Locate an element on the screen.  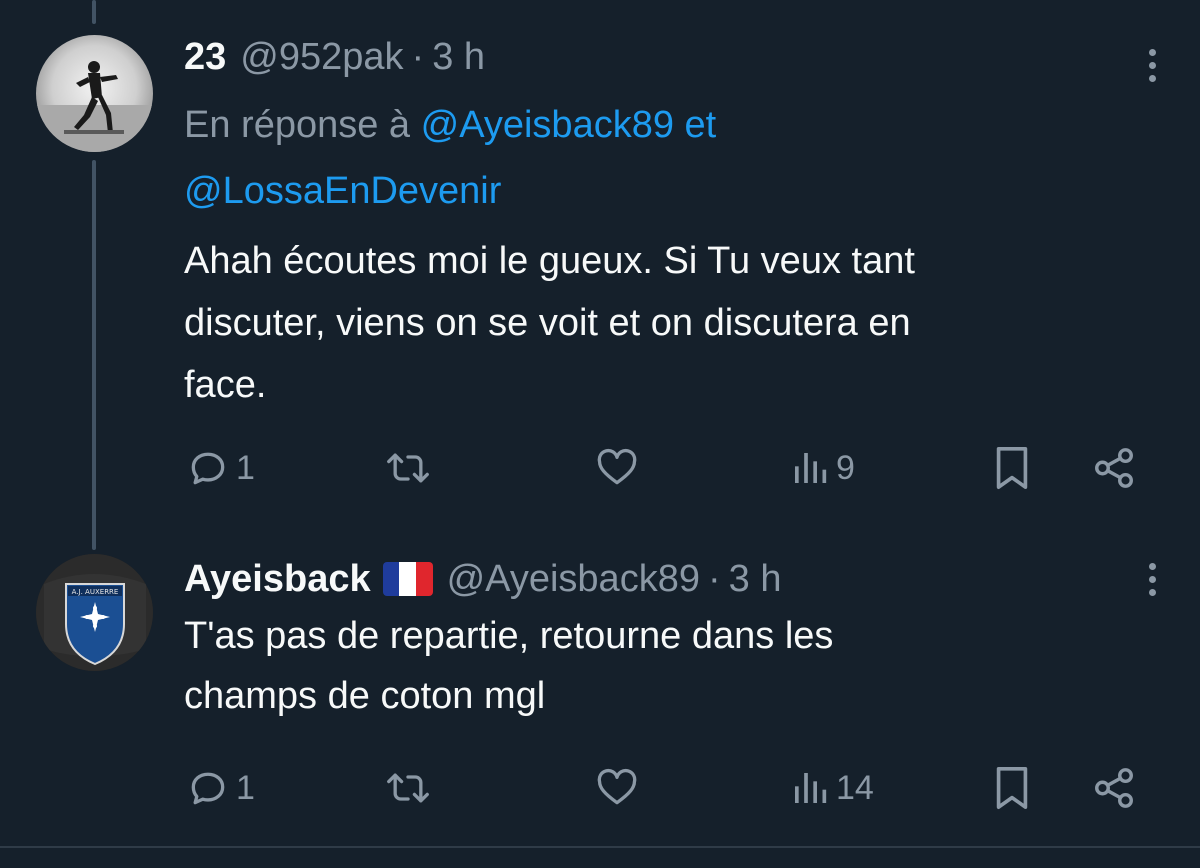
mention-link: @LossaEnDevenir is located at coordinates (342, 191).